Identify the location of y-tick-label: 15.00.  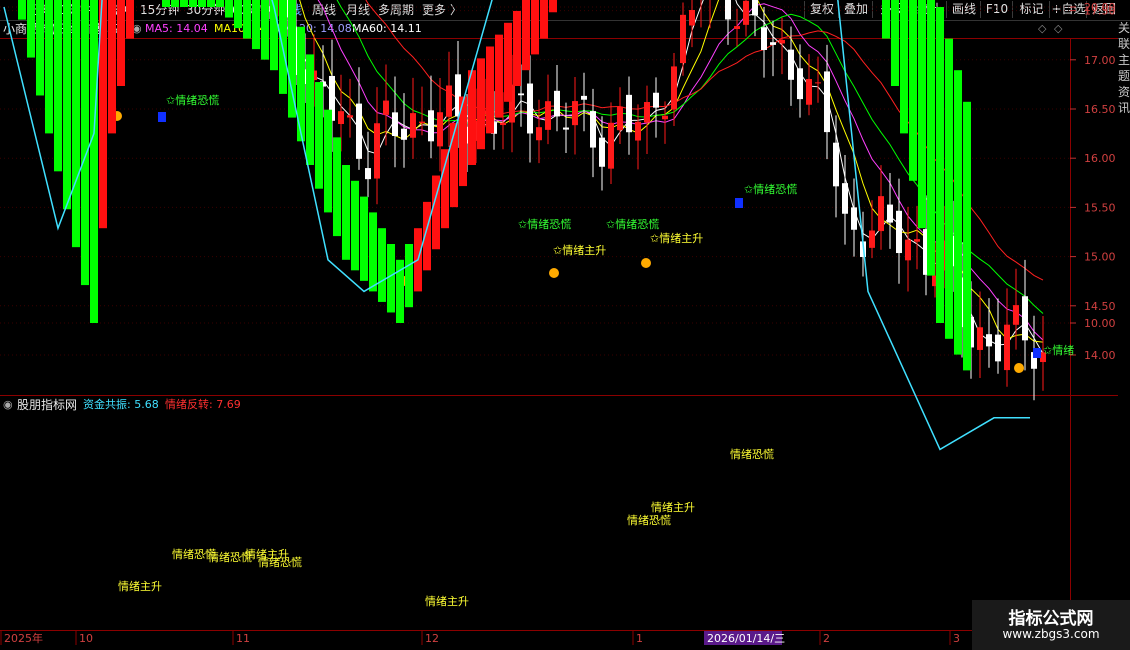
(1100, 257).